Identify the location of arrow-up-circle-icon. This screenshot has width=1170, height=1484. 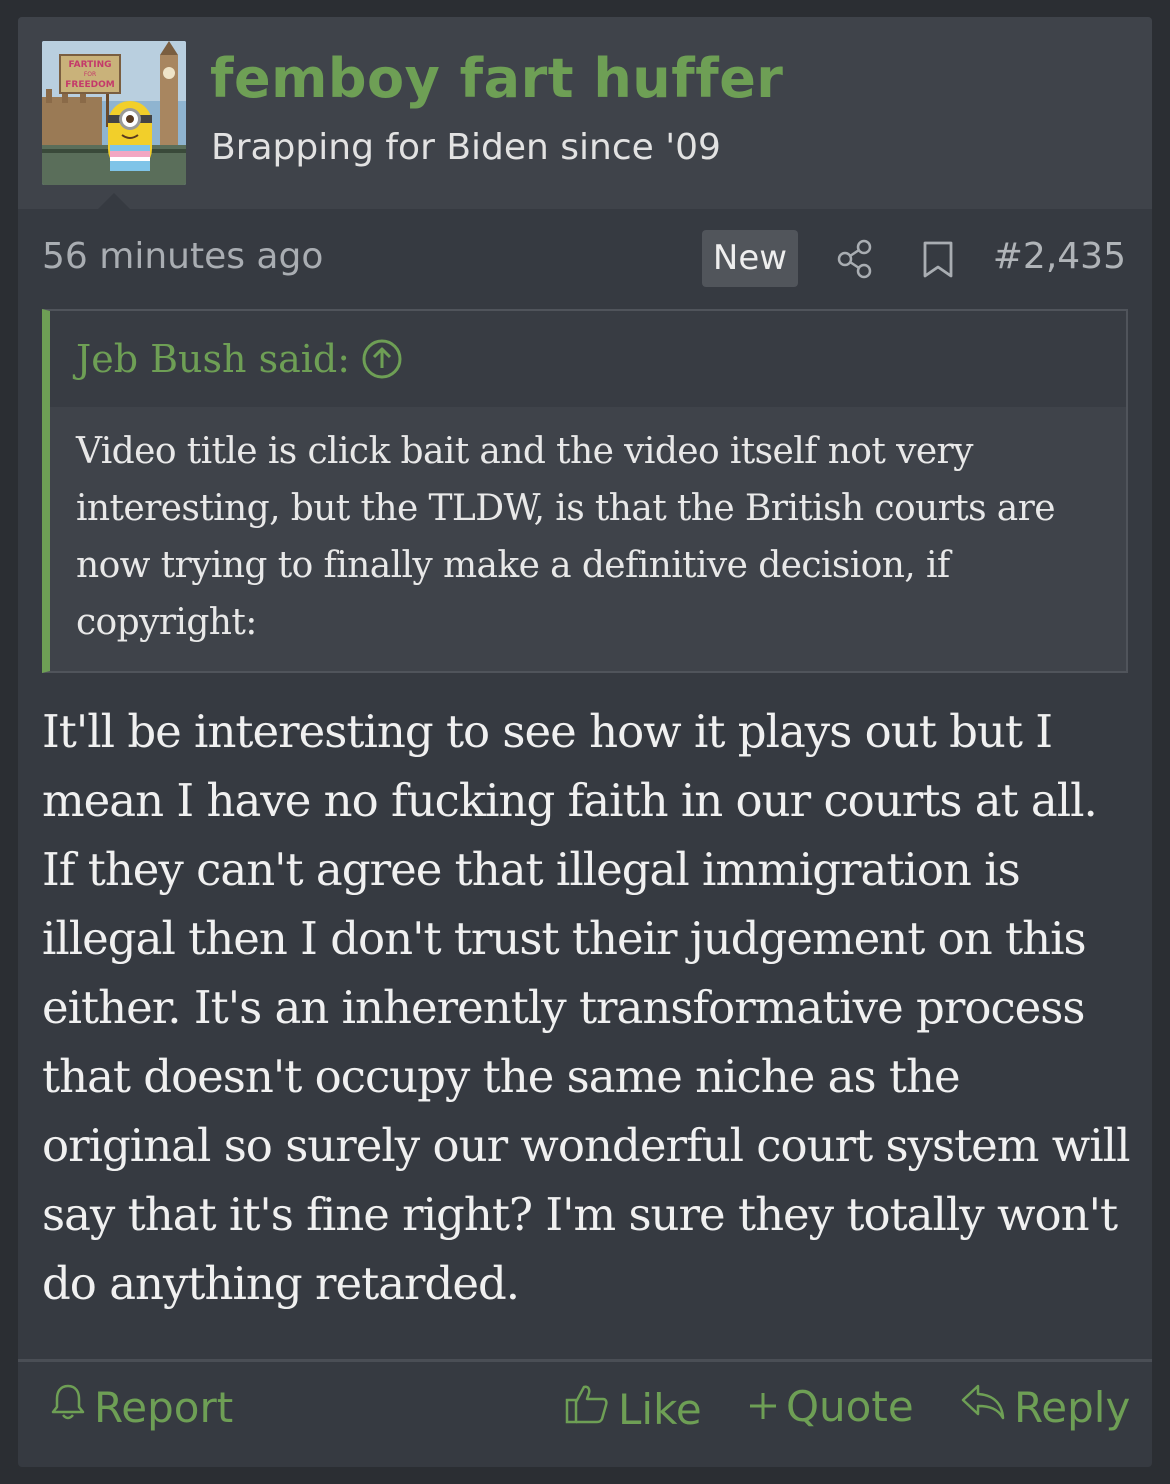
(382, 361).